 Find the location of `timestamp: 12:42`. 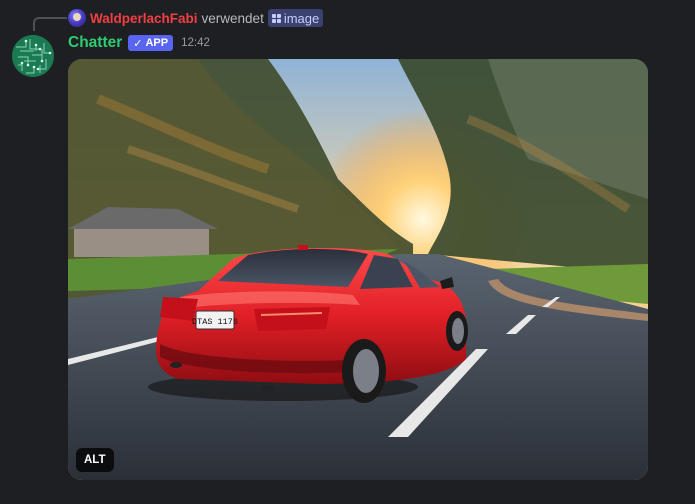

timestamp: 12:42 is located at coordinates (195, 43).